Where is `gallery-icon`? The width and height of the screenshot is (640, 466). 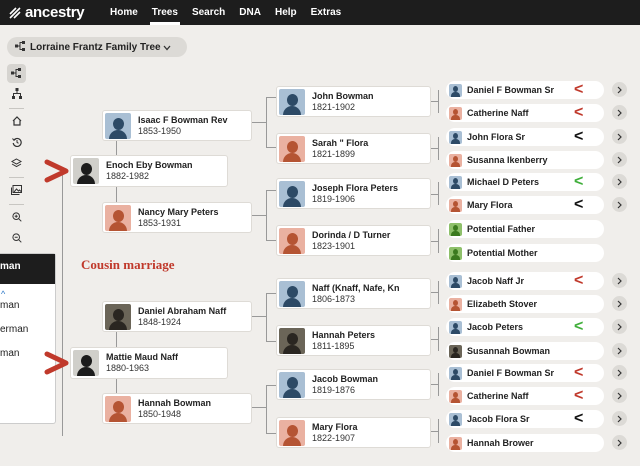 gallery-icon is located at coordinates (16, 191).